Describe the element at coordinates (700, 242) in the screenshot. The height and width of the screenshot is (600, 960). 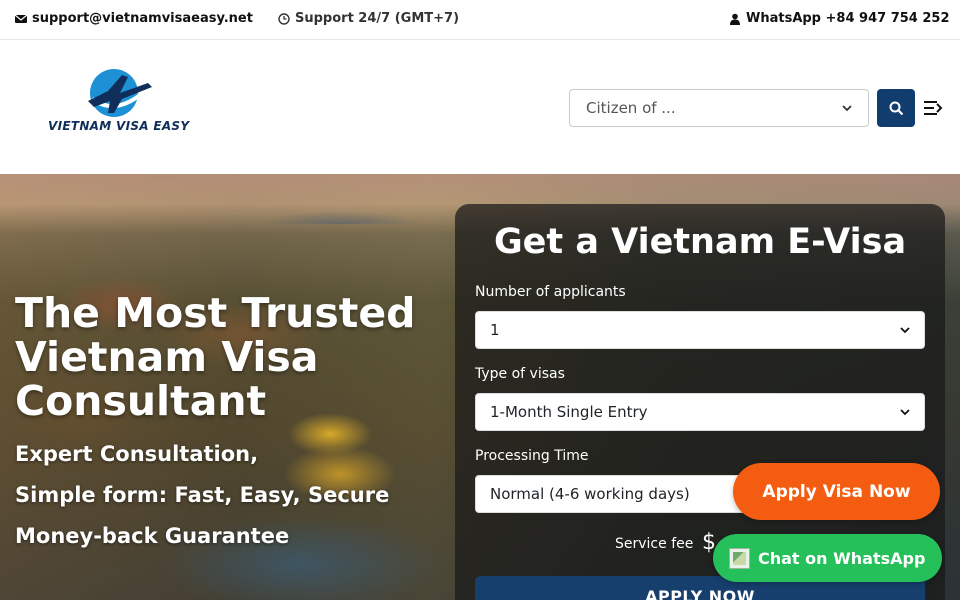
I see `form-title: Get a Vietnam E-Visa` at that location.